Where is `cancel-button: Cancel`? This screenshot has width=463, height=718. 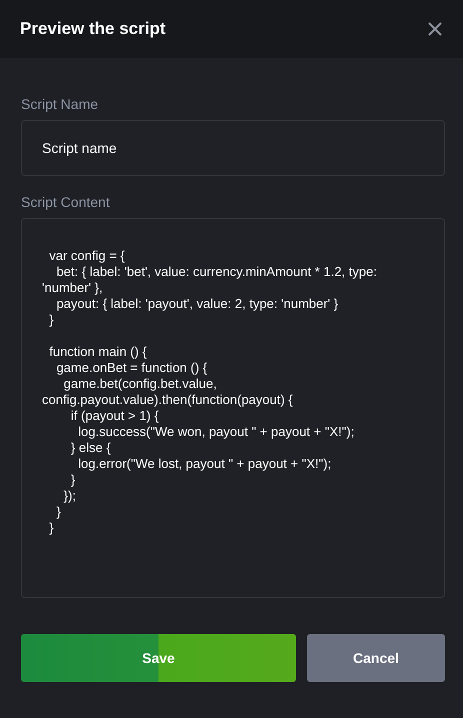 cancel-button: Cancel is located at coordinates (376, 658).